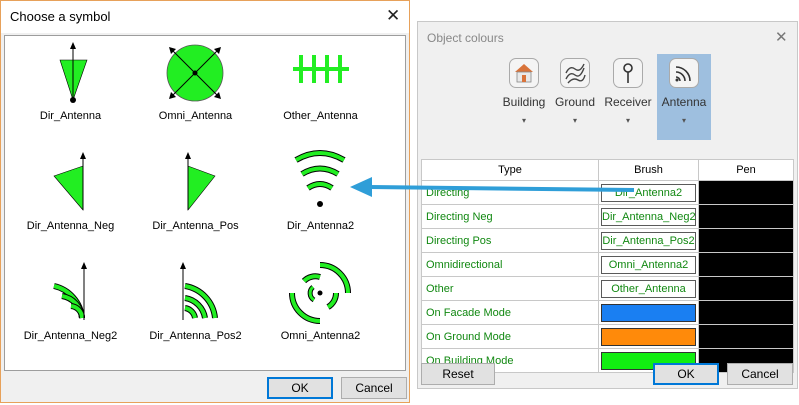 This screenshot has width=799, height=405. What do you see at coordinates (321, 69) in the screenshot?
I see `other-antenna-icon` at bounding box center [321, 69].